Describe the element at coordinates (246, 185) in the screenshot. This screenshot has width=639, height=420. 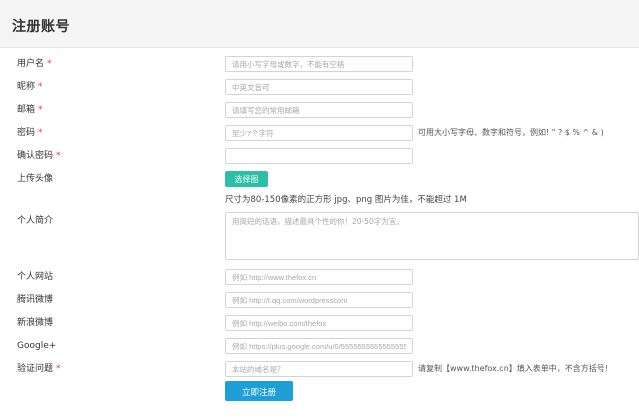
I see `select-image-button: 选择图像` at that location.